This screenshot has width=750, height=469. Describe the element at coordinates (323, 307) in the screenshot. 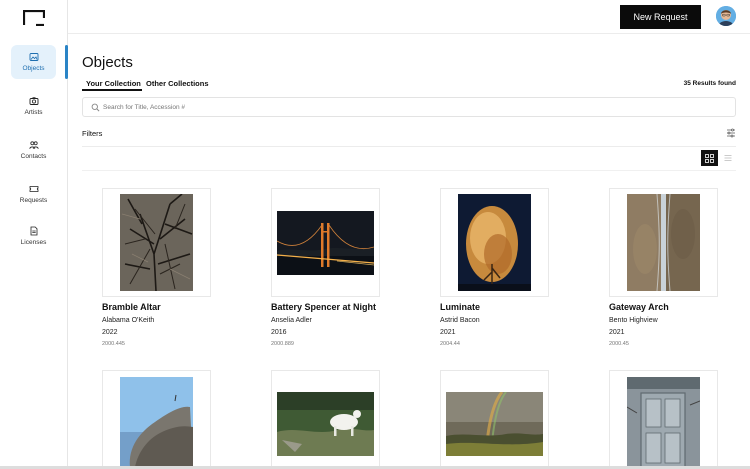

I see `object-title: Battery Spencer at Night` at that location.